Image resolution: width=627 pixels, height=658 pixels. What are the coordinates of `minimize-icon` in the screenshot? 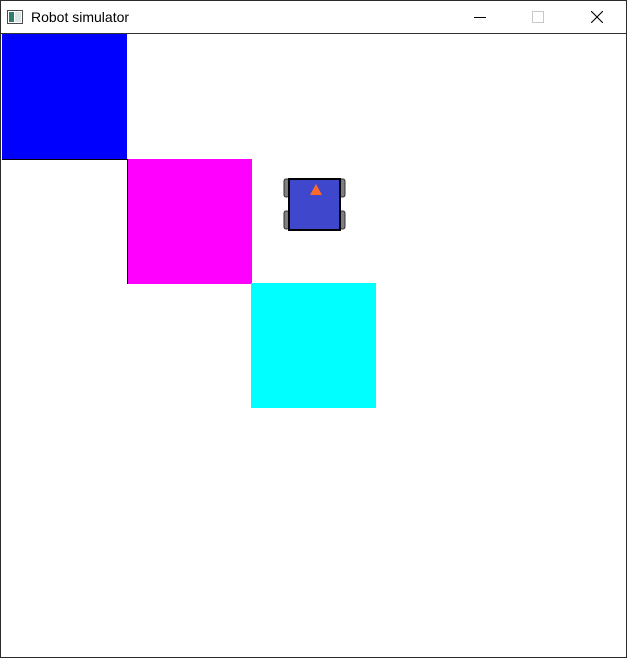 It's located at (480, 17).